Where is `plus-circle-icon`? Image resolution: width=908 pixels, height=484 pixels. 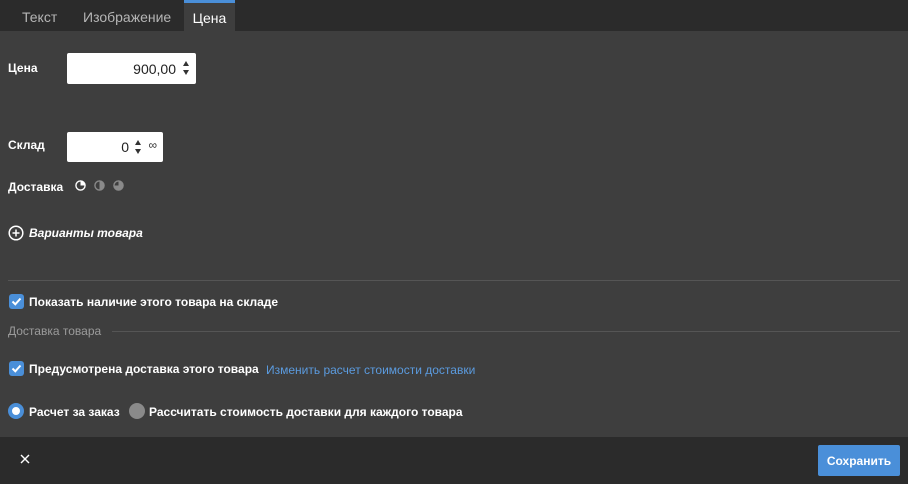
plus-circle-icon is located at coordinates (16, 233).